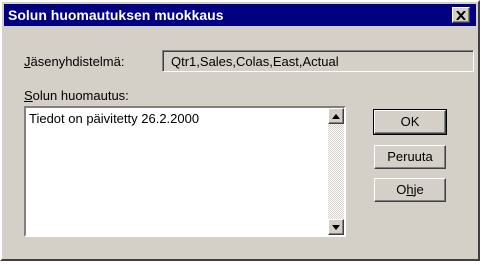 This screenshot has height=265, width=484. What do you see at coordinates (410, 157) in the screenshot?
I see `cancel-button: Peruuta` at bounding box center [410, 157].